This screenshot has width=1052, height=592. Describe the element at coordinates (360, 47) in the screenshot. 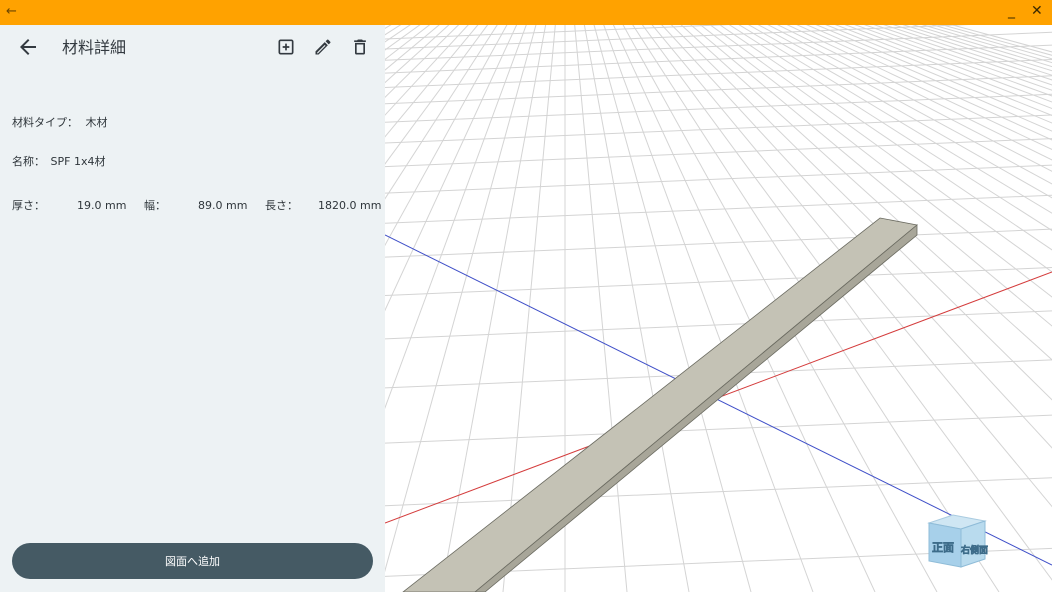

I see `trash-icon` at that location.